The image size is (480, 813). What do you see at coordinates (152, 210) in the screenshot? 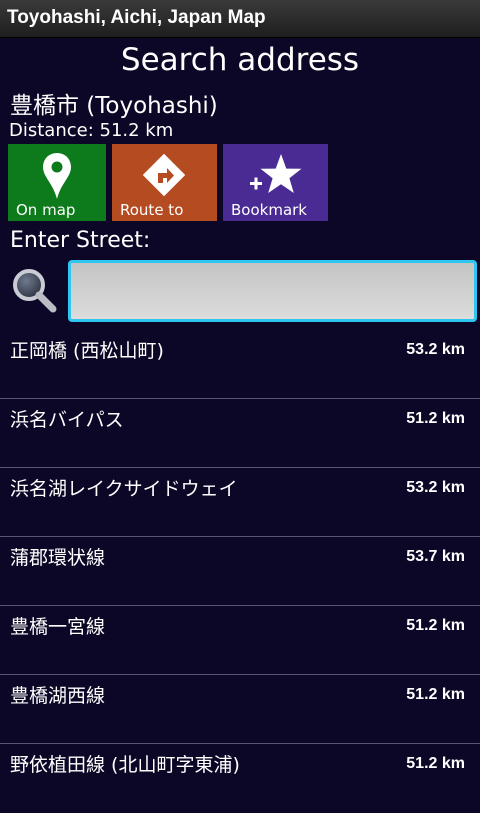
I see `route-to-label: Route to` at bounding box center [152, 210].